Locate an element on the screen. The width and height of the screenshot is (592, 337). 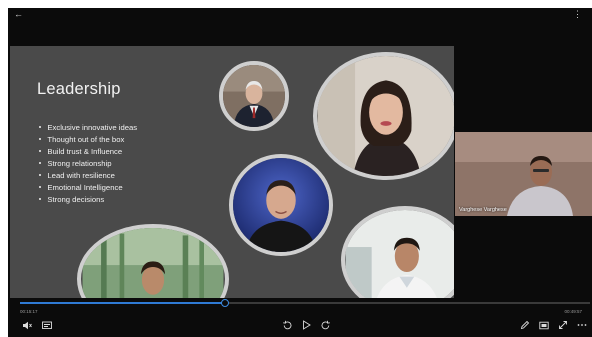
captions-icon is located at coordinates (47, 325).